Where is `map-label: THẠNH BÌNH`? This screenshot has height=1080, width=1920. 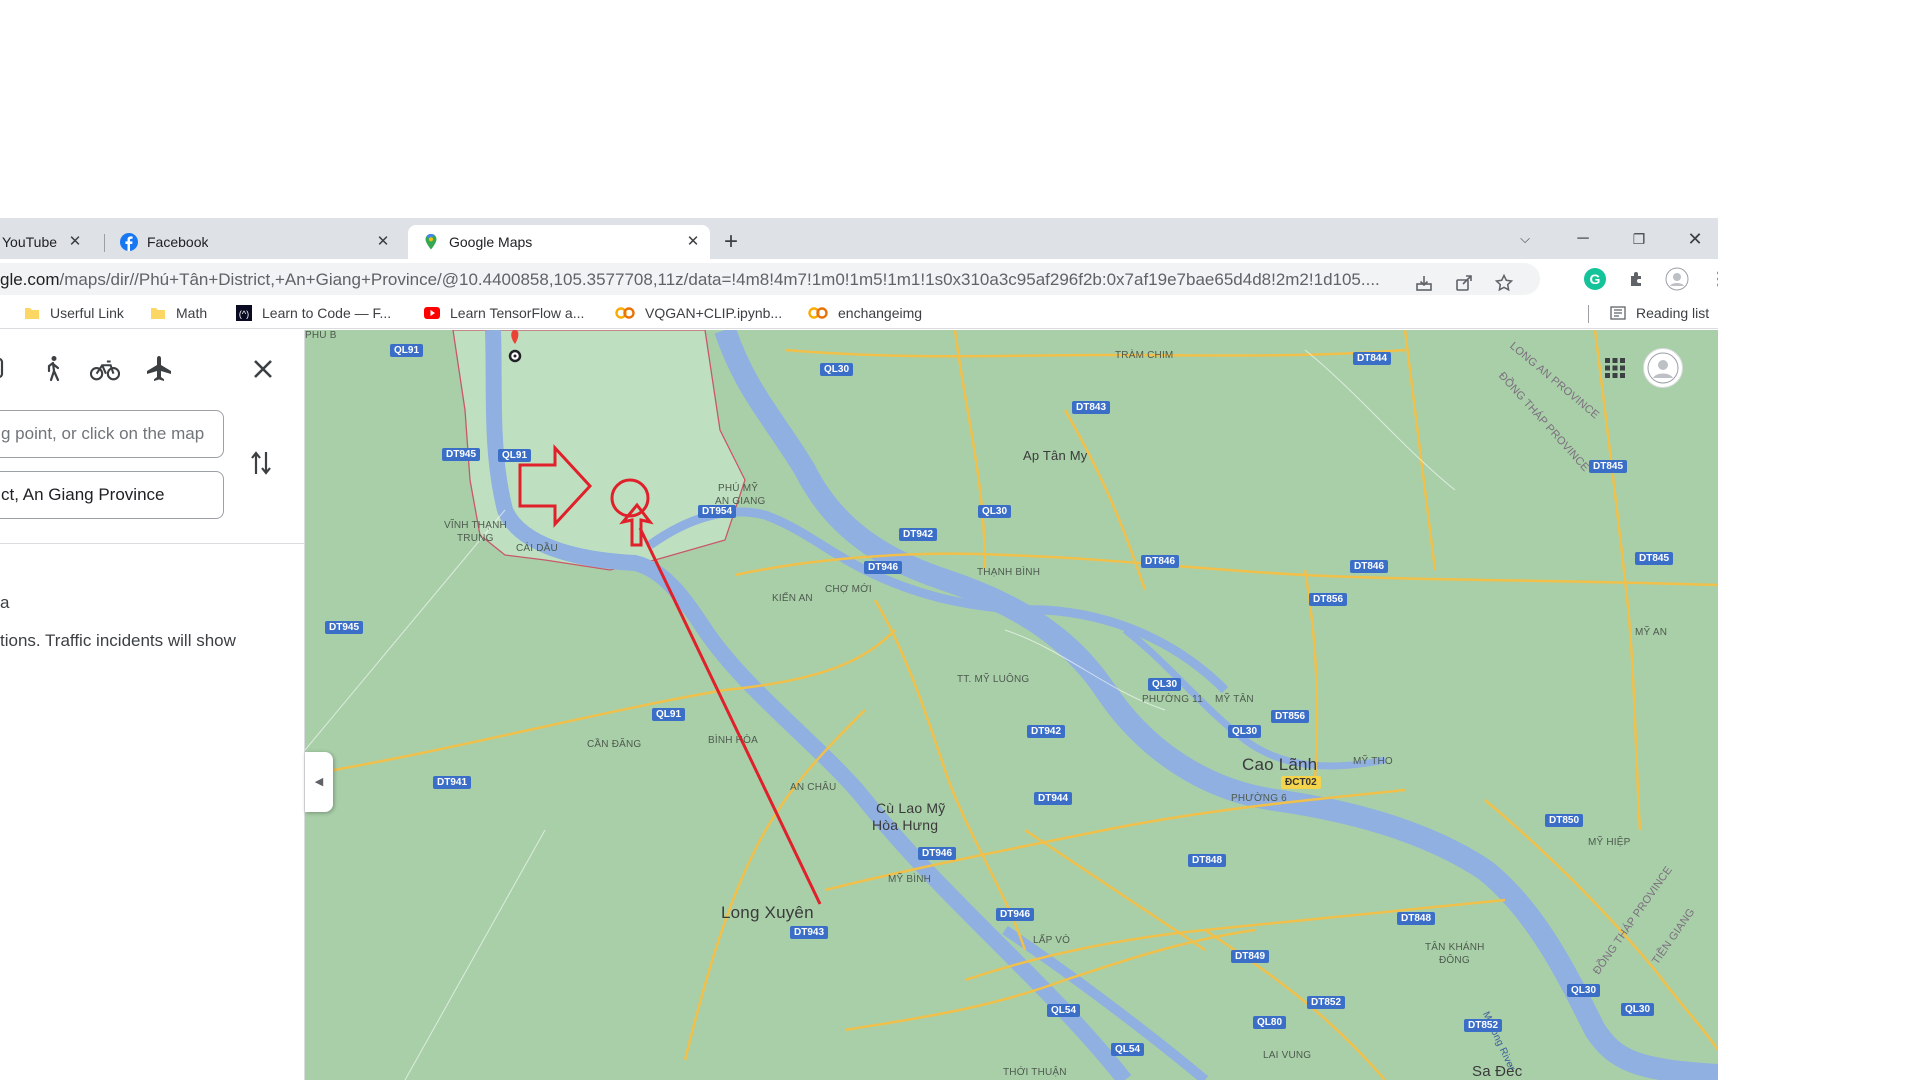
map-label: THẠNH BÌNH is located at coordinates (1009, 572).